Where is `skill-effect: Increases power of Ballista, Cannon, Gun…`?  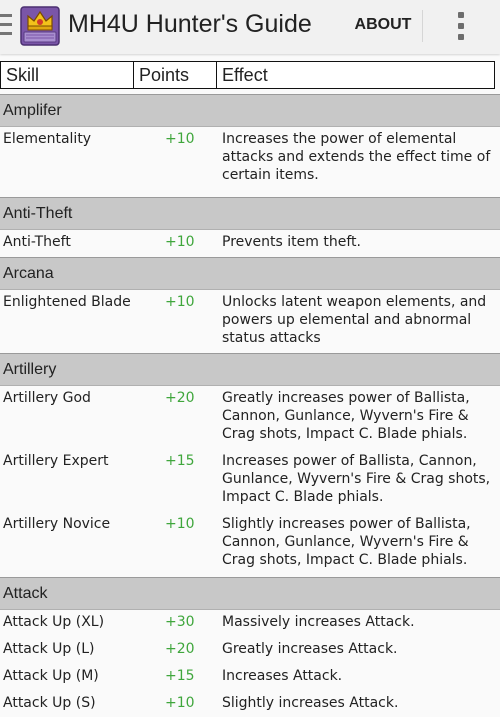
skill-effect: Increases power of Ballista, Cannon, Gun… is located at coordinates (356, 479).